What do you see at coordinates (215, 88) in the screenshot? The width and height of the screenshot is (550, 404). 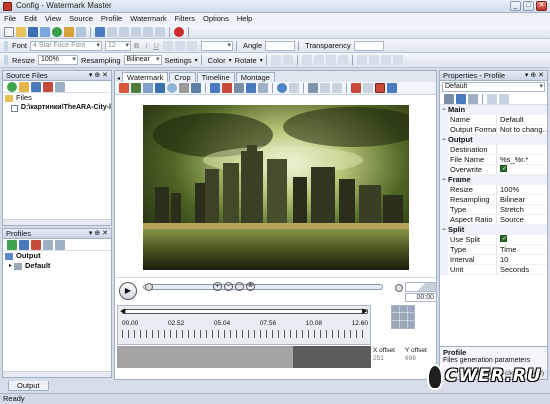 I see `add-time-icon` at bounding box center [215, 88].